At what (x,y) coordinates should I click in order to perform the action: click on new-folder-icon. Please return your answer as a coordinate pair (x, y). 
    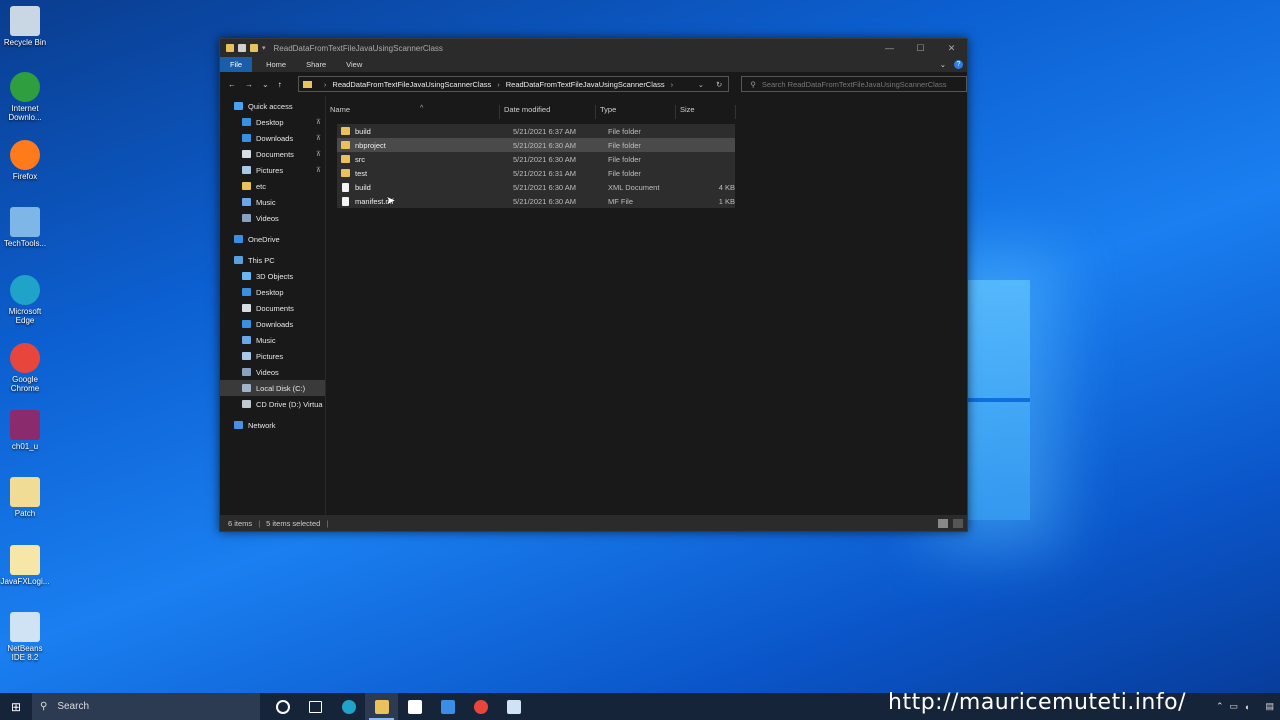
    Looking at the image, I should click on (254, 48).